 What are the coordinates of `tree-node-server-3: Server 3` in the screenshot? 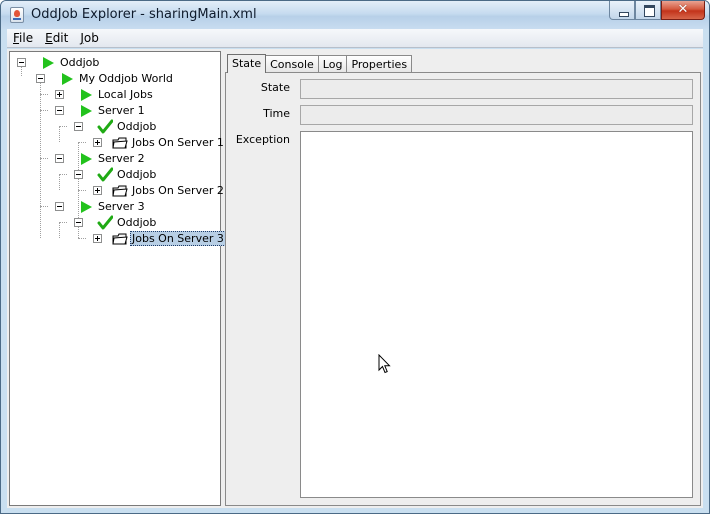 It's located at (115, 207).